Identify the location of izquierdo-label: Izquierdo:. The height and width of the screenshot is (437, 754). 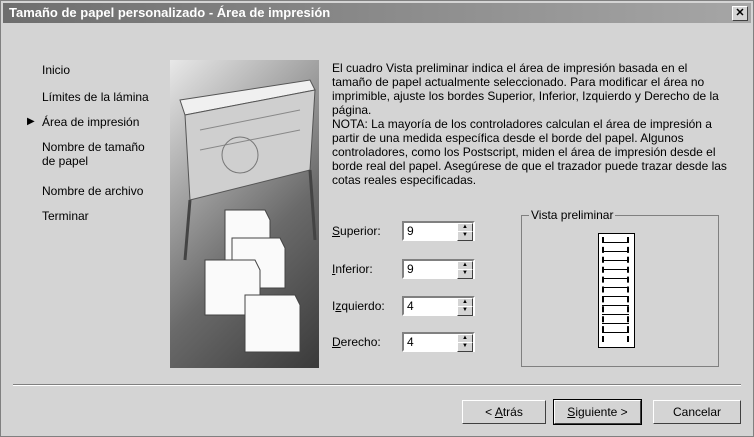
(358, 306).